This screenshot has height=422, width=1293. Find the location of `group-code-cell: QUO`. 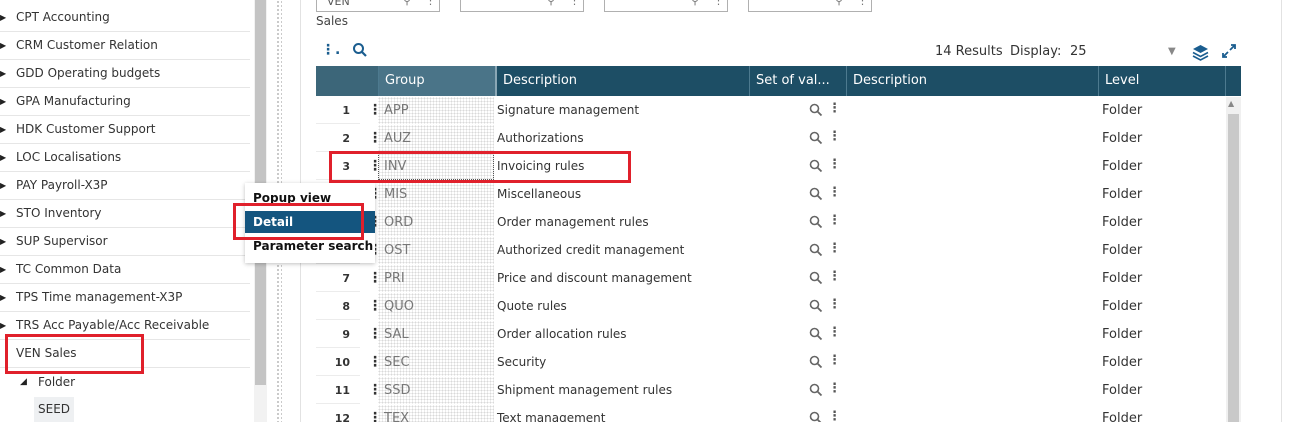

group-code-cell: QUO is located at coordinates (436, 306).